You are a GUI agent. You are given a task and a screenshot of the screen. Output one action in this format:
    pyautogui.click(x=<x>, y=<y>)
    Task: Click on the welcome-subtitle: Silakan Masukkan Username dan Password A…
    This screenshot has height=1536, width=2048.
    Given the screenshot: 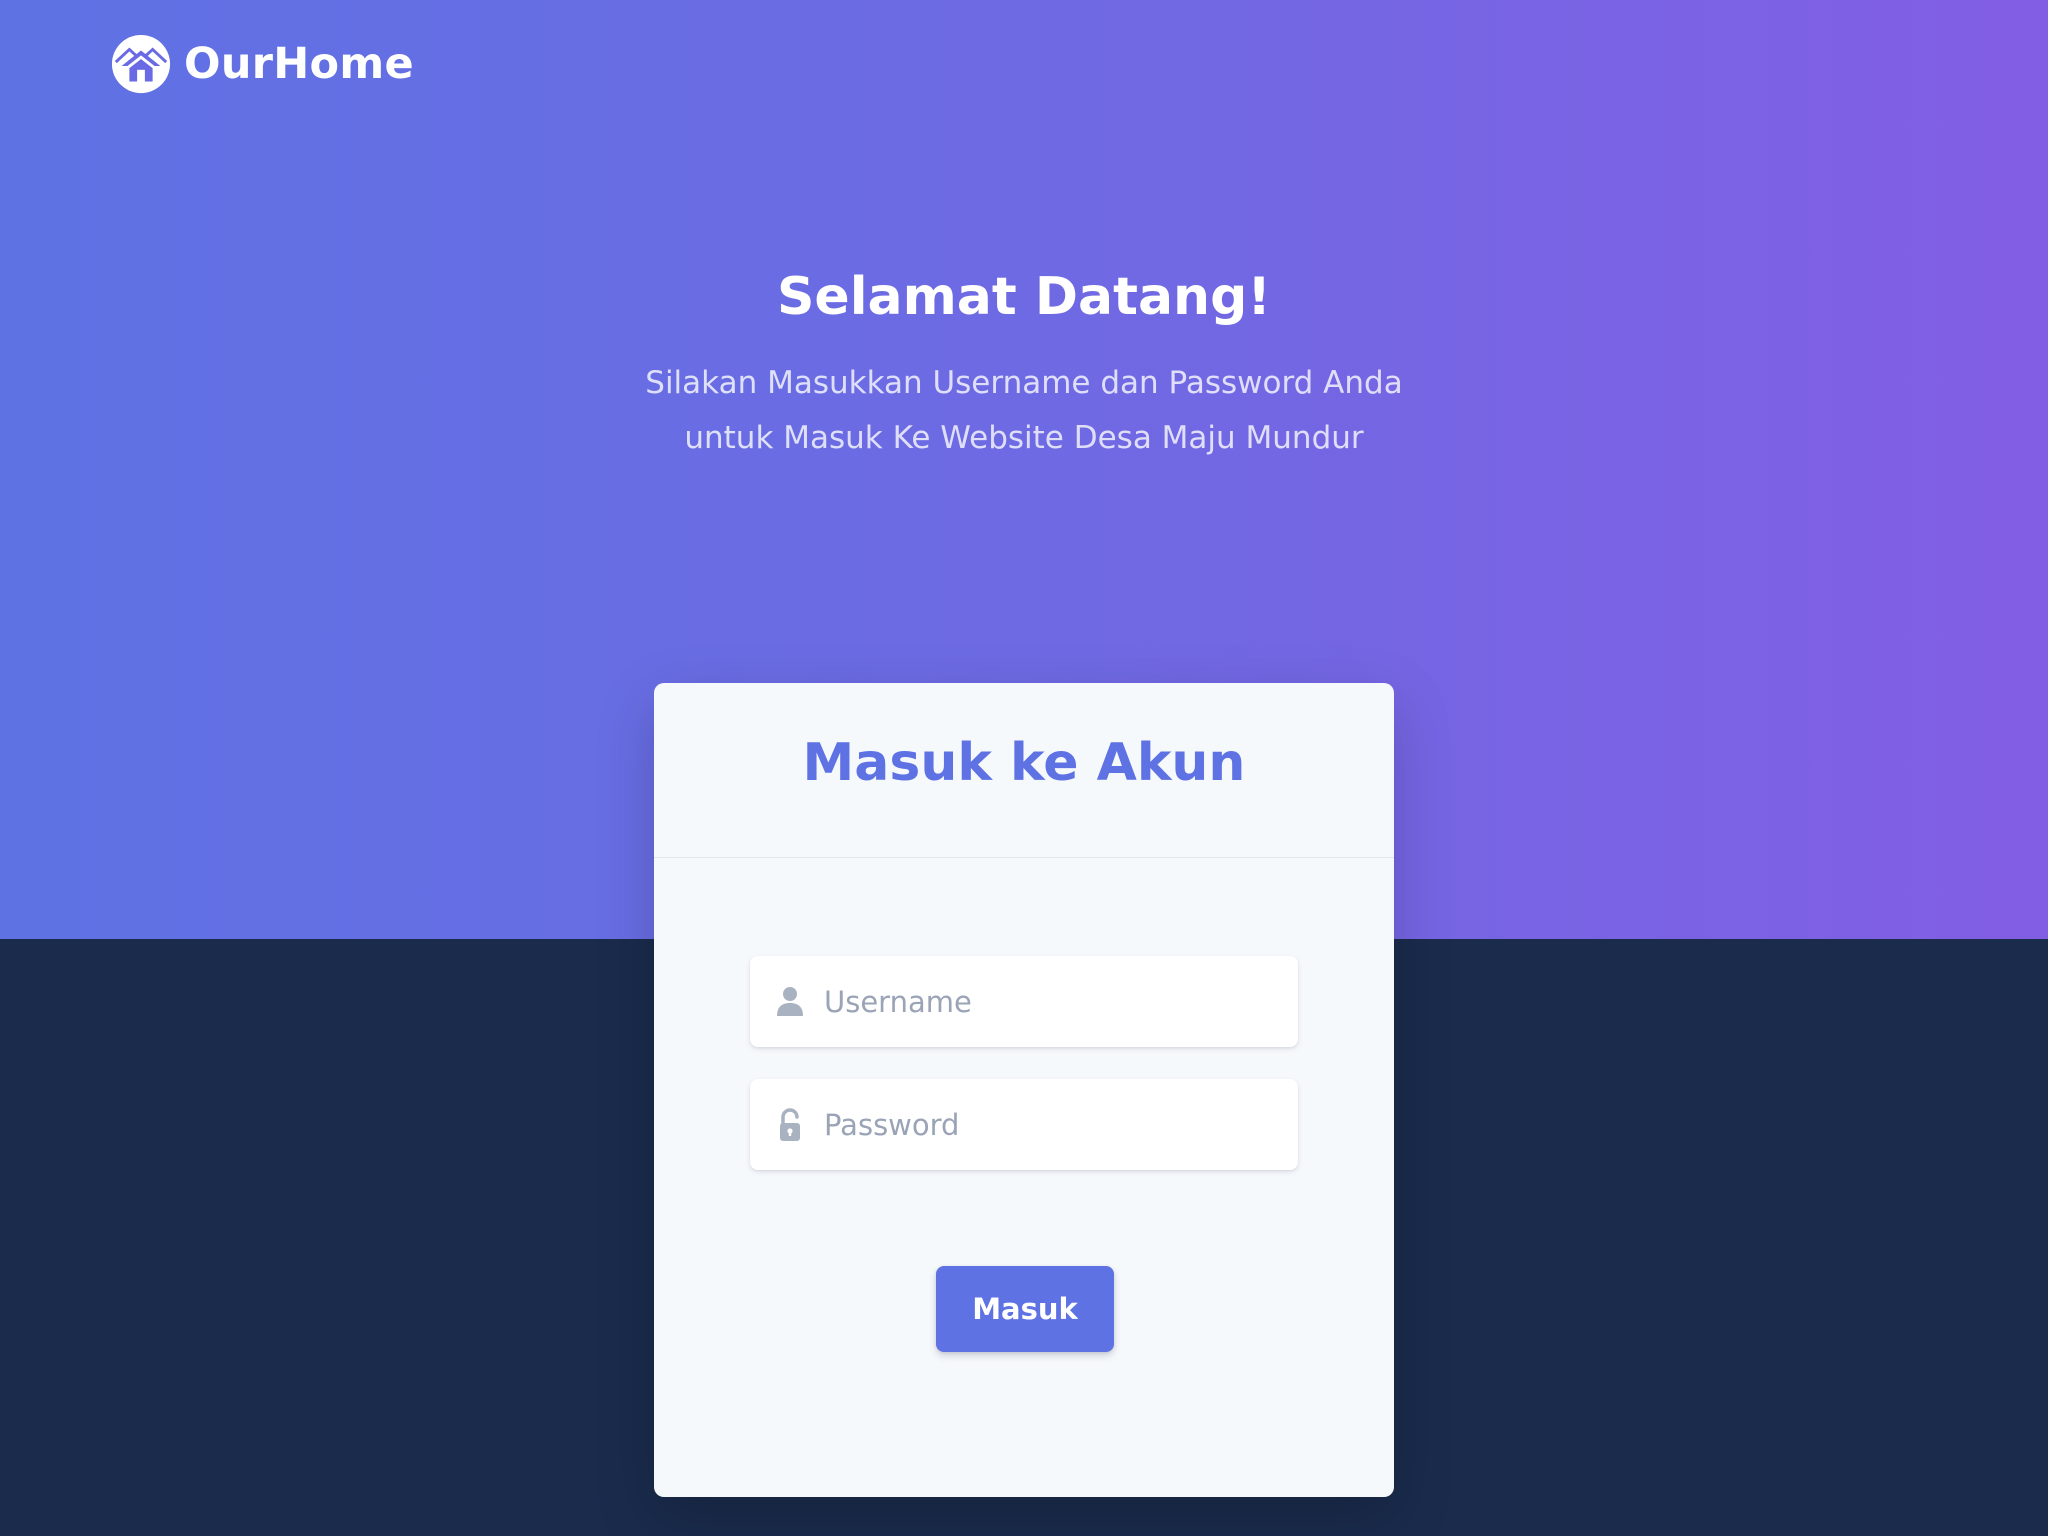 What is the action you would take?
    pyautogui.click(x=1024, y=410)
    